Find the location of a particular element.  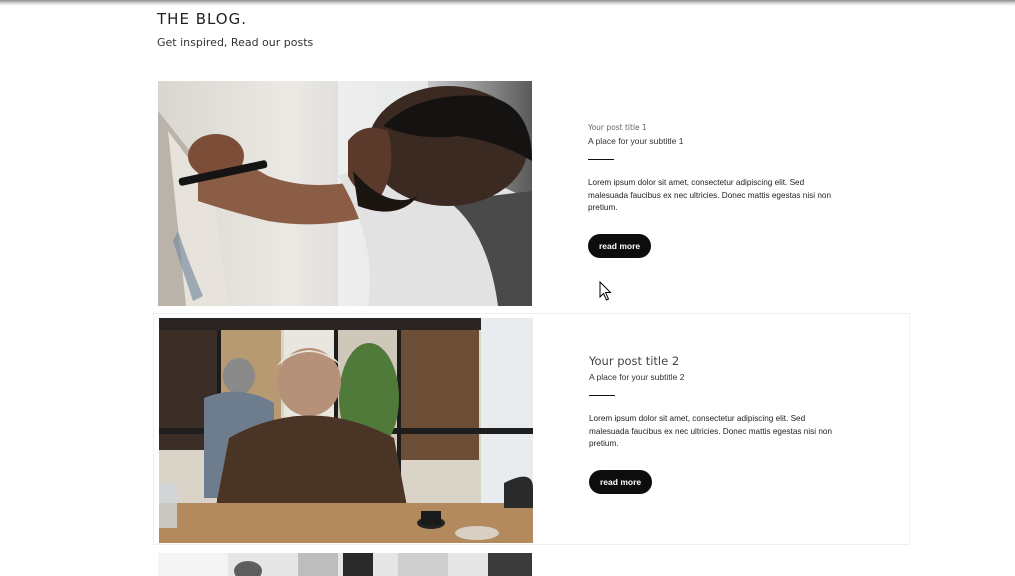

post-title: Your post title 1 is located at coordinates (723, 127).